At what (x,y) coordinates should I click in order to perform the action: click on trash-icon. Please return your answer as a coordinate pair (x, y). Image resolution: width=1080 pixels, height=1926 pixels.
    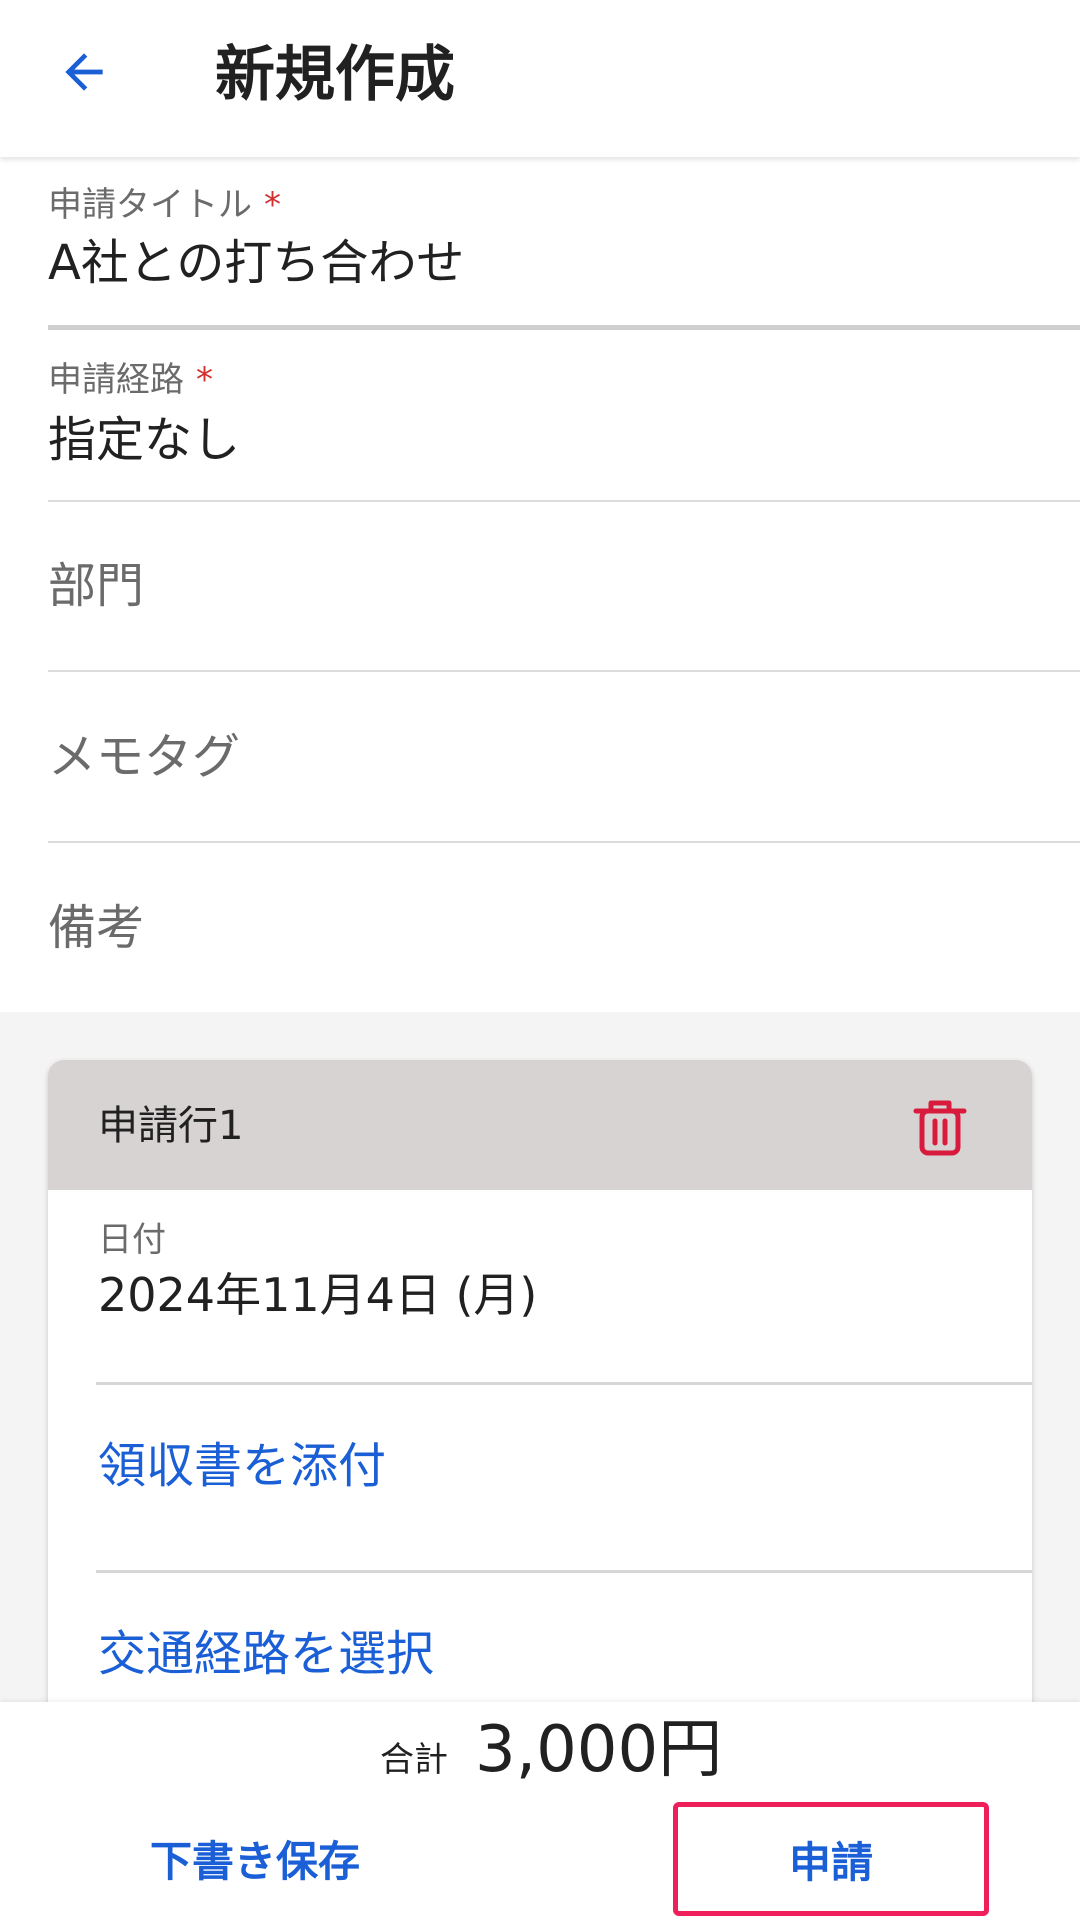
    Looking at the image, I should click on (940, 1128).